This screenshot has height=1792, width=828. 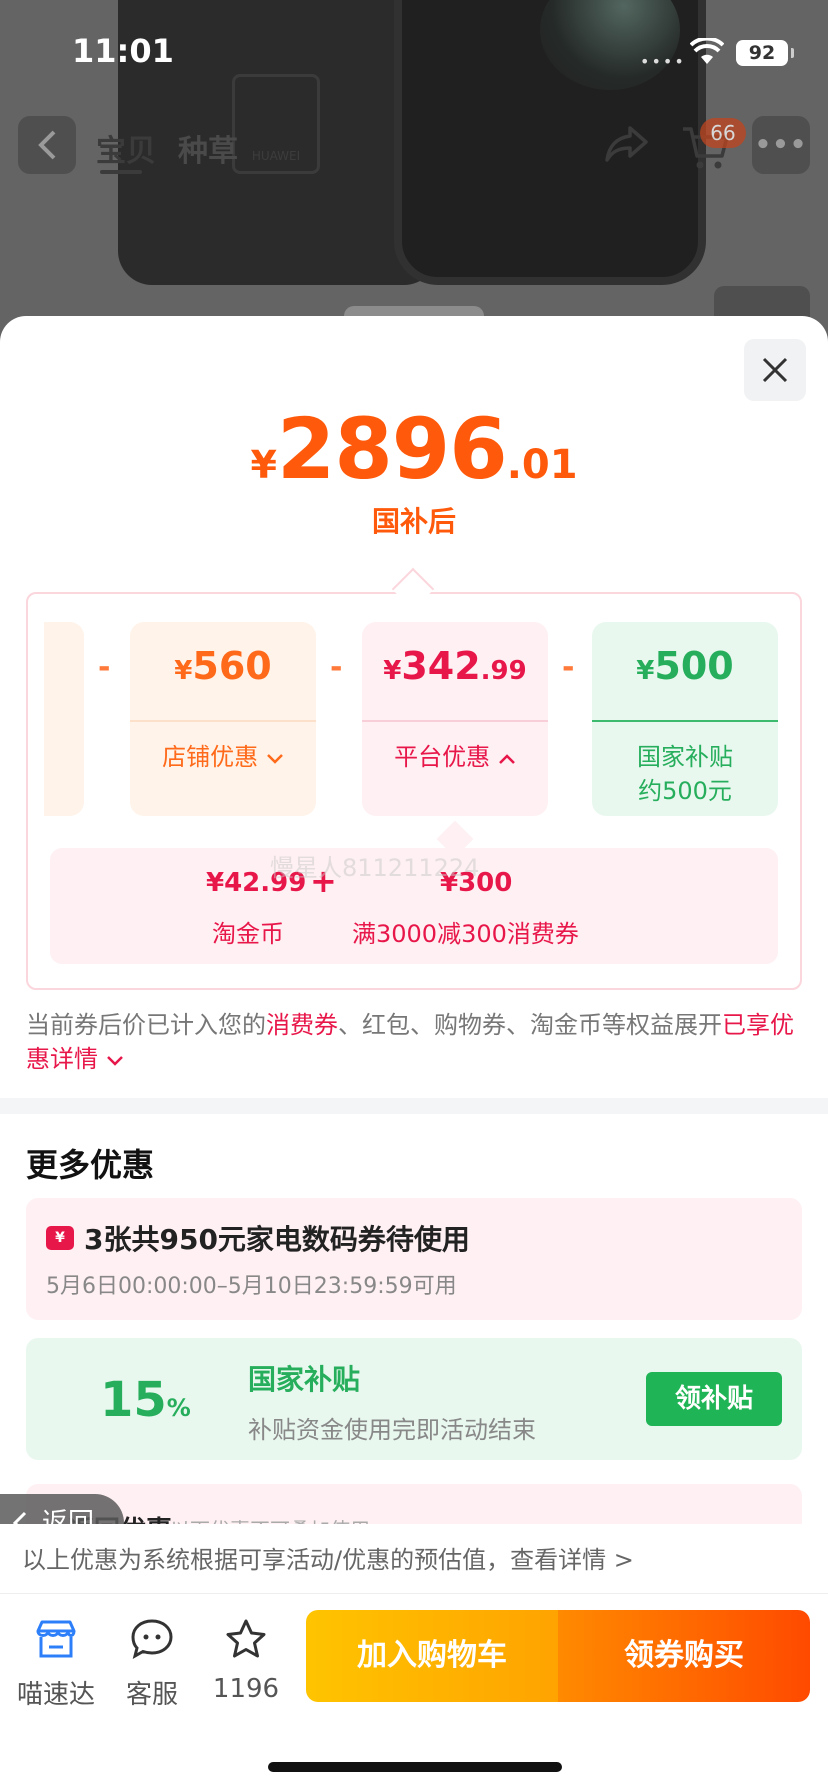 I want to click on home-indicator, so click(x=415, y=1767).